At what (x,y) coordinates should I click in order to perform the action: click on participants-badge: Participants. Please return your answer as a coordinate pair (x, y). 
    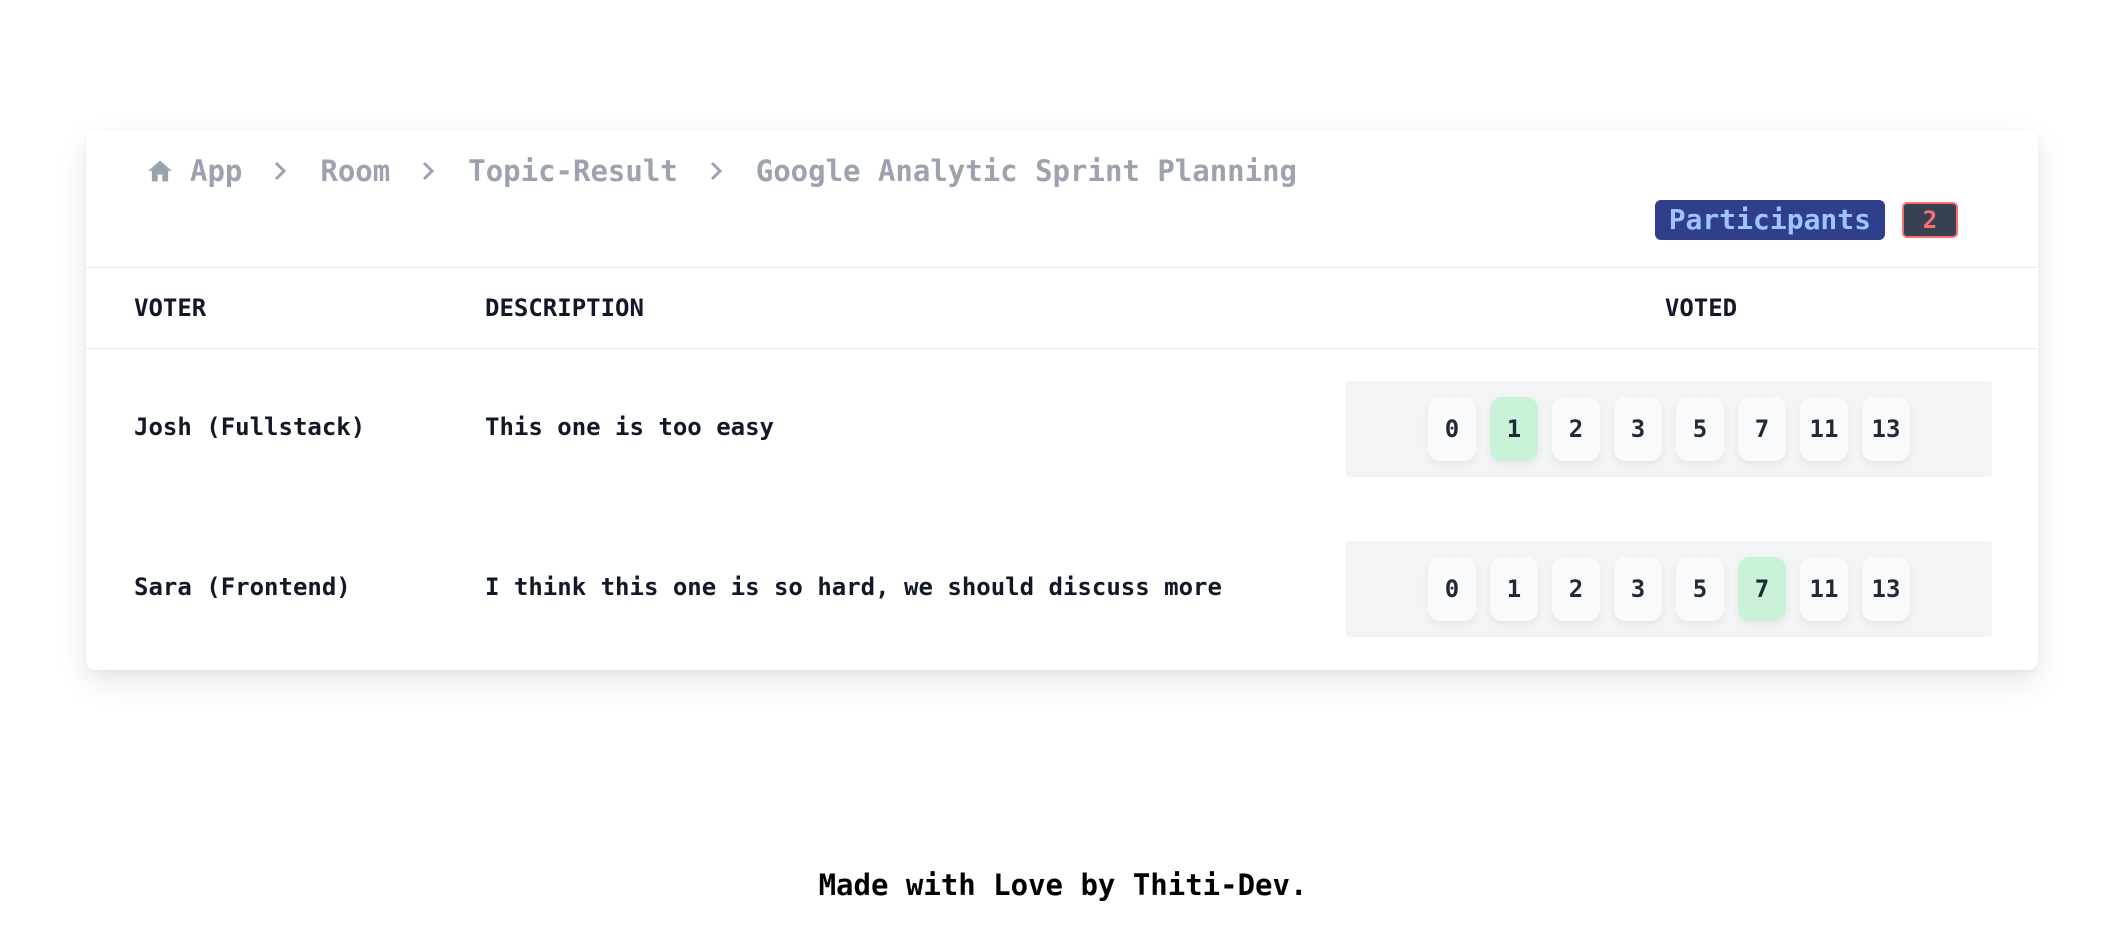
    Looking at the image, I should click on (1769, 220).